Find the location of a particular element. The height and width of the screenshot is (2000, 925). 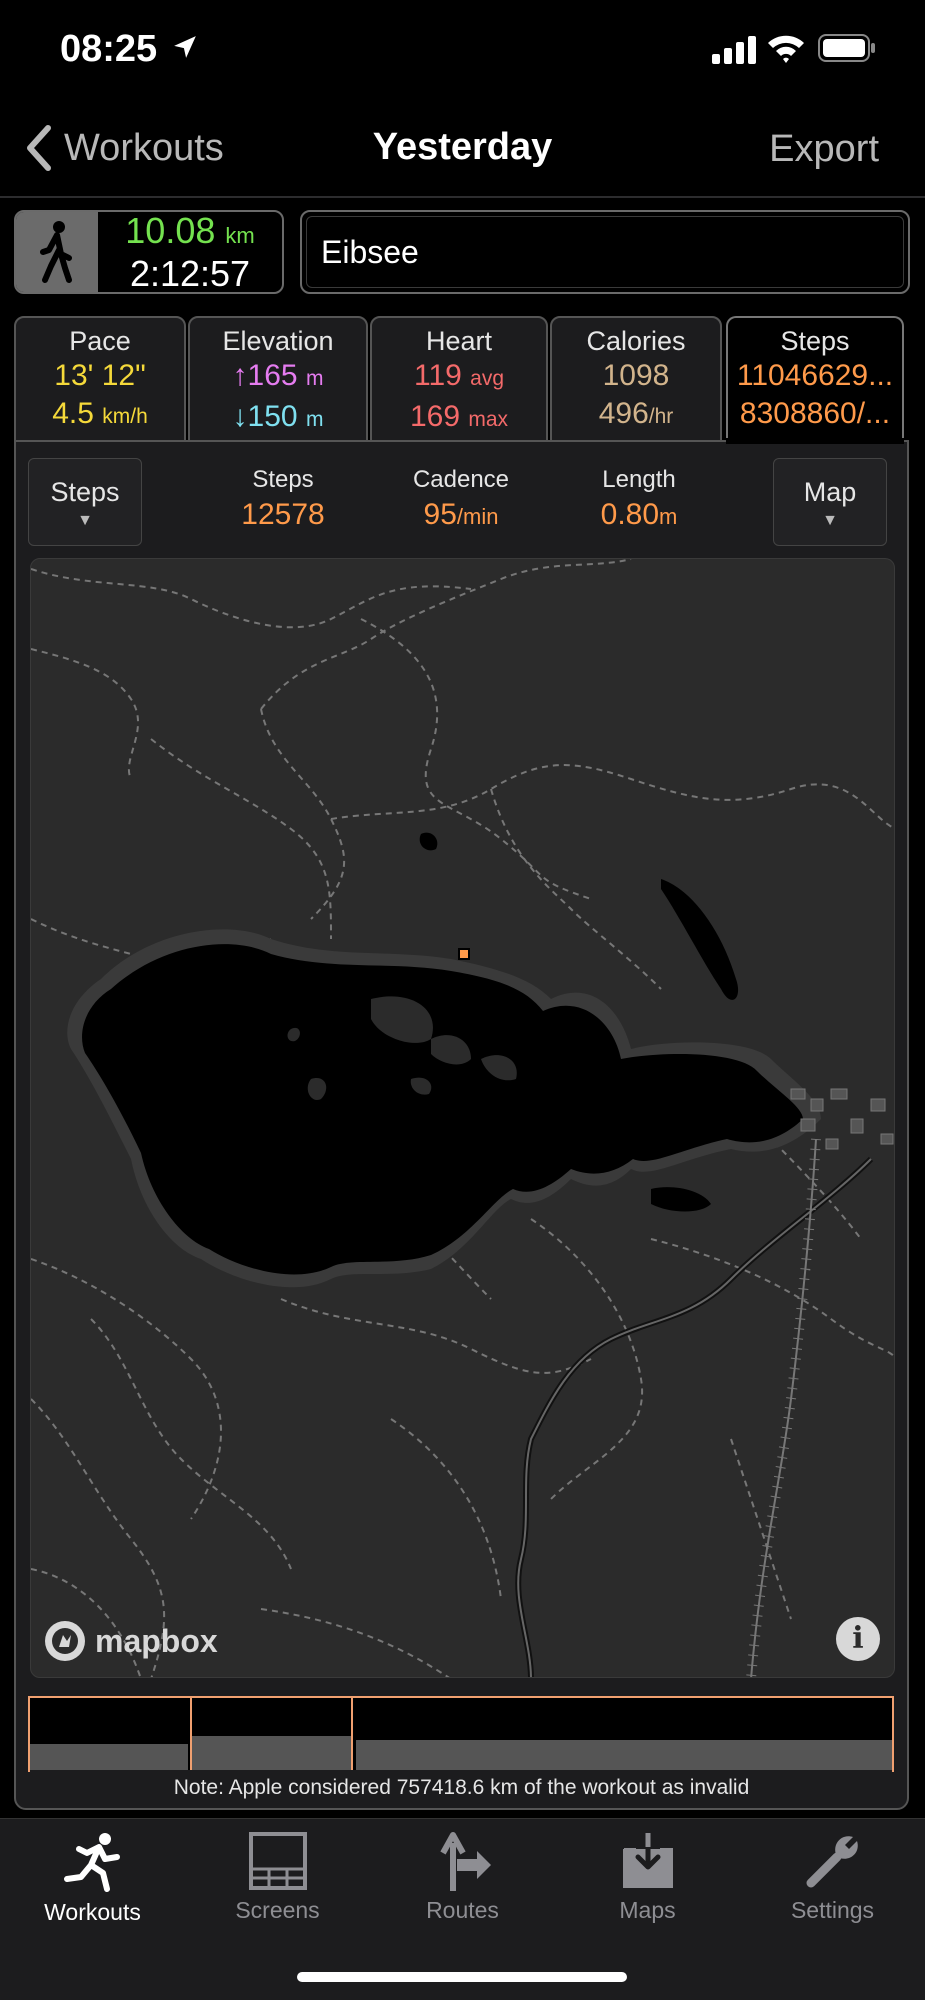

workout-name-field: Eibsee is located at coordinates (605, 252).